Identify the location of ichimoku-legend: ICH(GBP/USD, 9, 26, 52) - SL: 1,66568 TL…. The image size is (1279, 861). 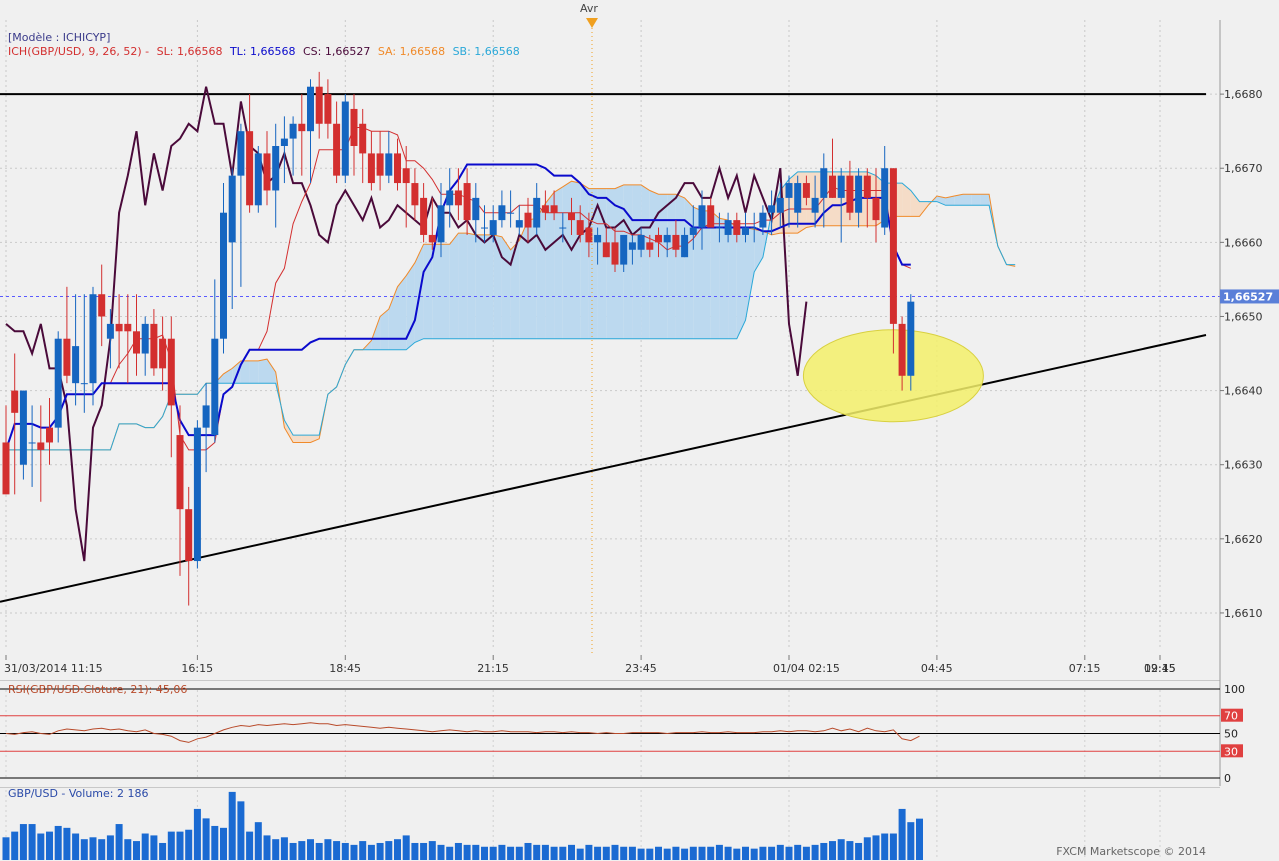
(266, 51).